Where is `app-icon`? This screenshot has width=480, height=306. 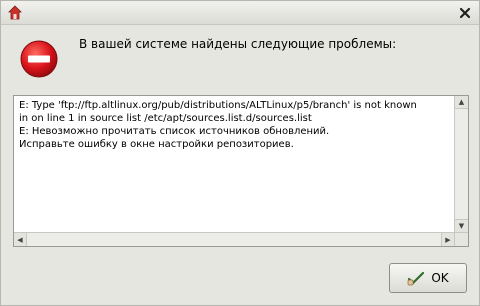
app-icon is located at coordinates (15, 13).